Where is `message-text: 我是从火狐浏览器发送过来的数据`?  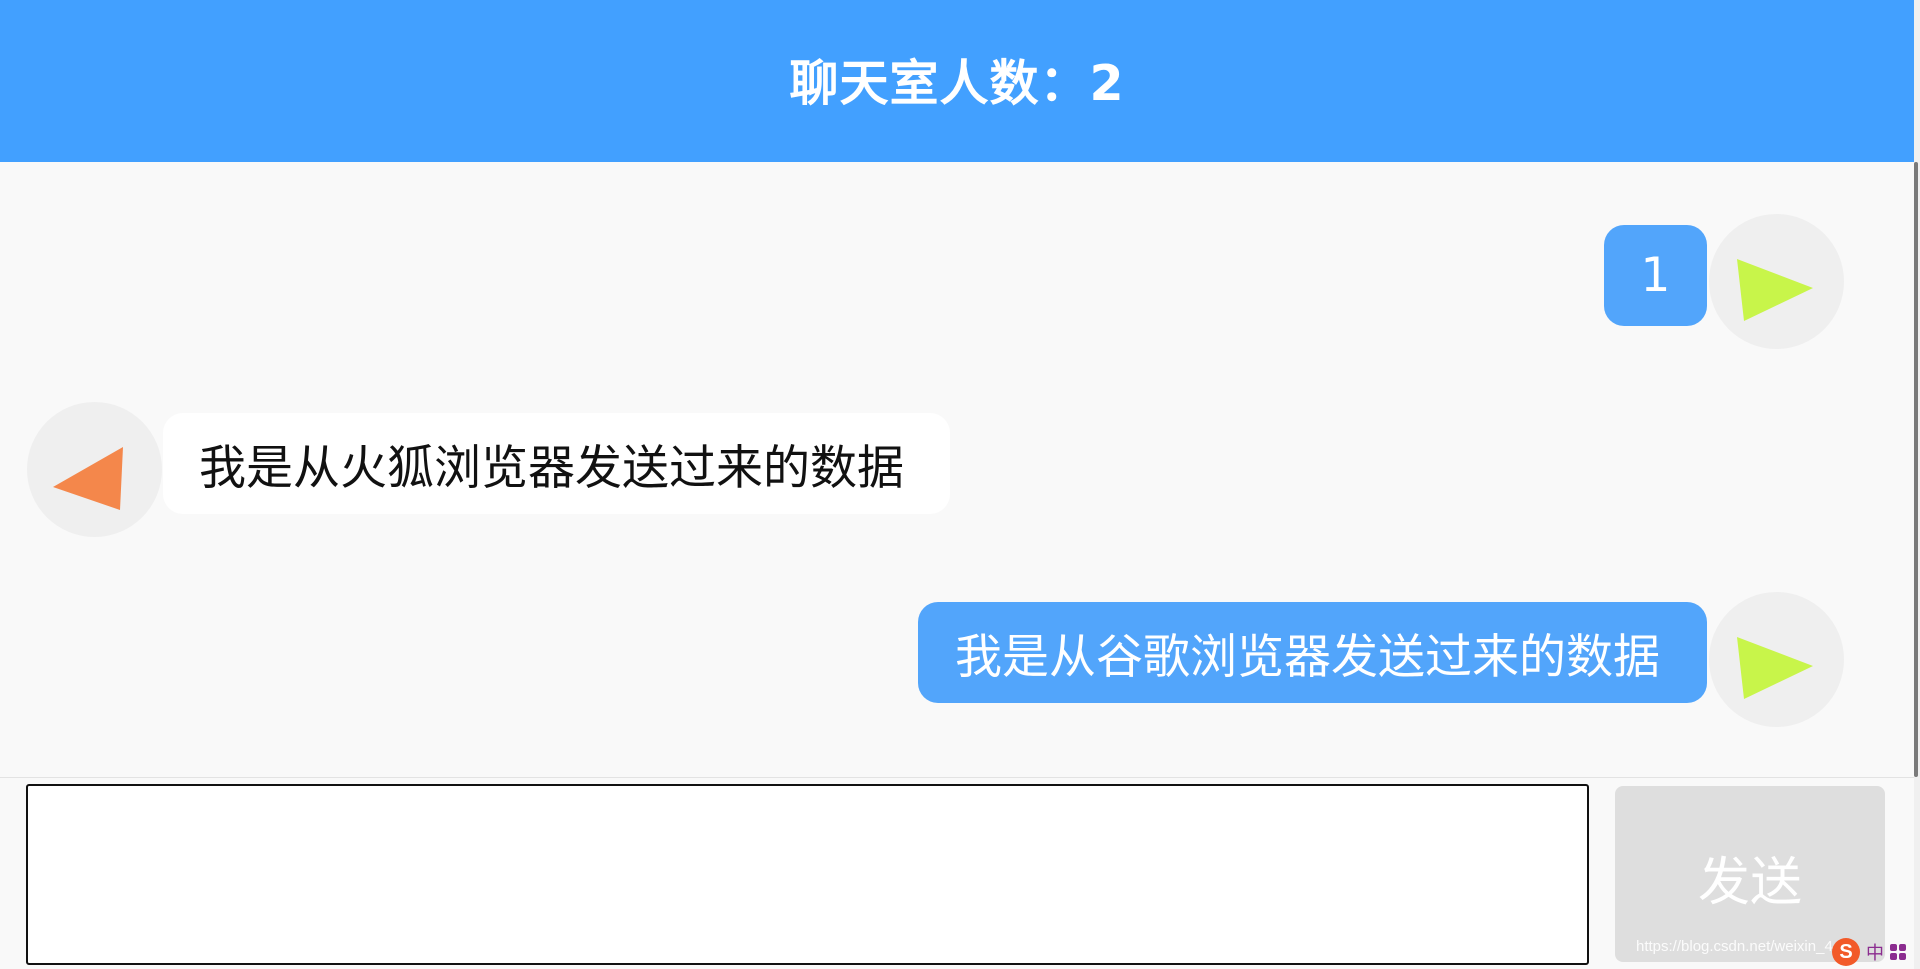
message-text: 我是从火狐浏览器发送过来的数据 is located at coordinates (551, 468).